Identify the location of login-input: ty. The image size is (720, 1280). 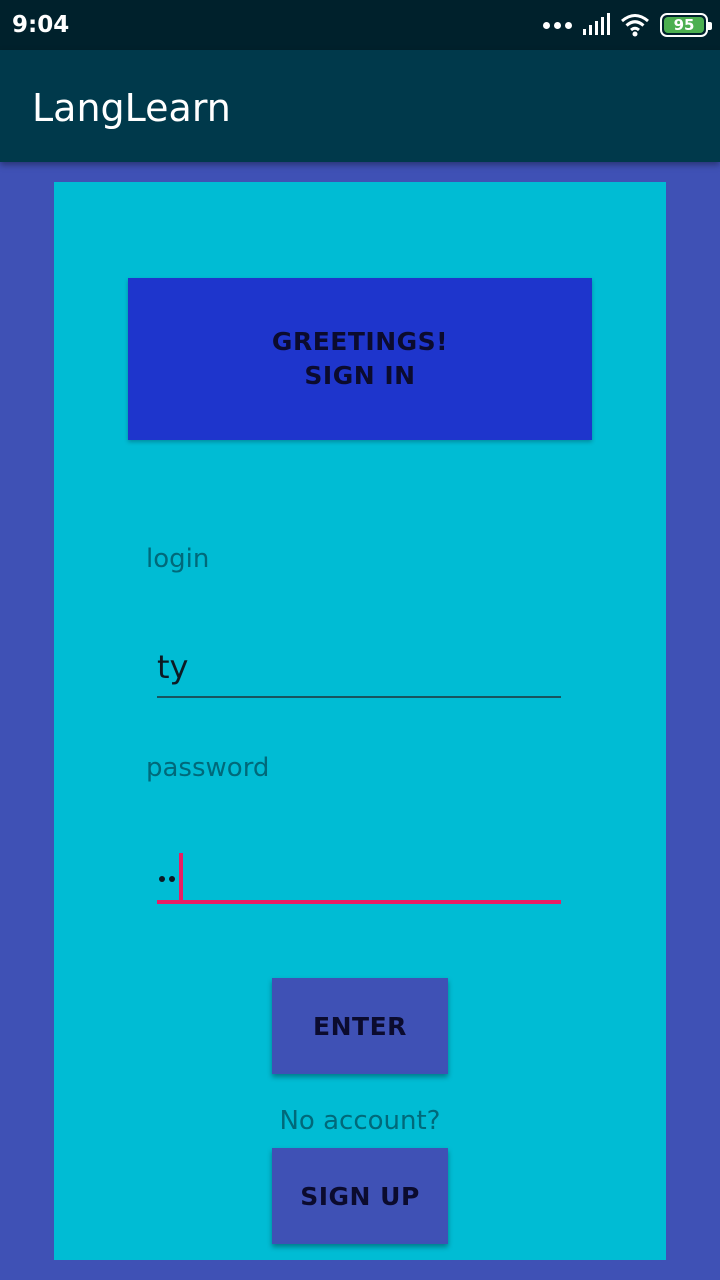
(359, 670).